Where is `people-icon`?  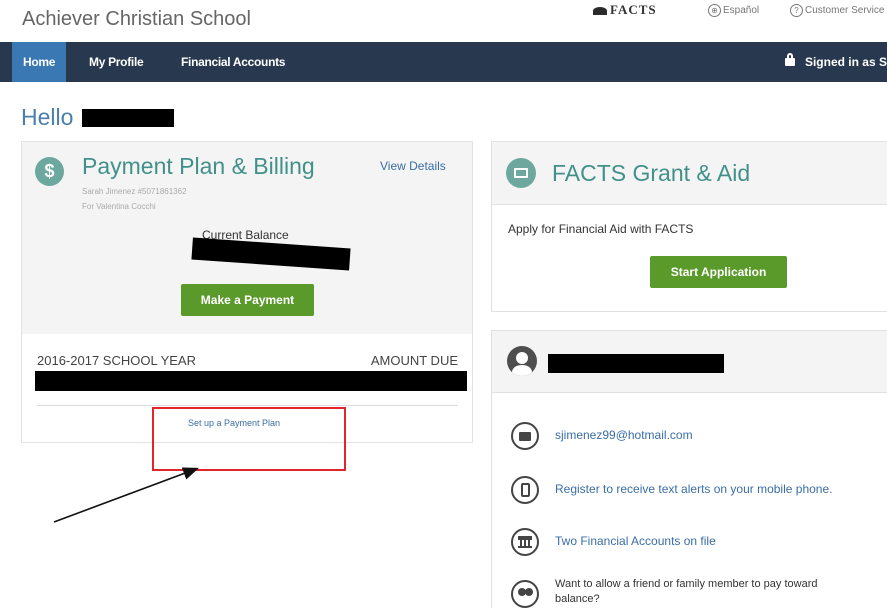 people-icon is located at coordinates (525, 594).